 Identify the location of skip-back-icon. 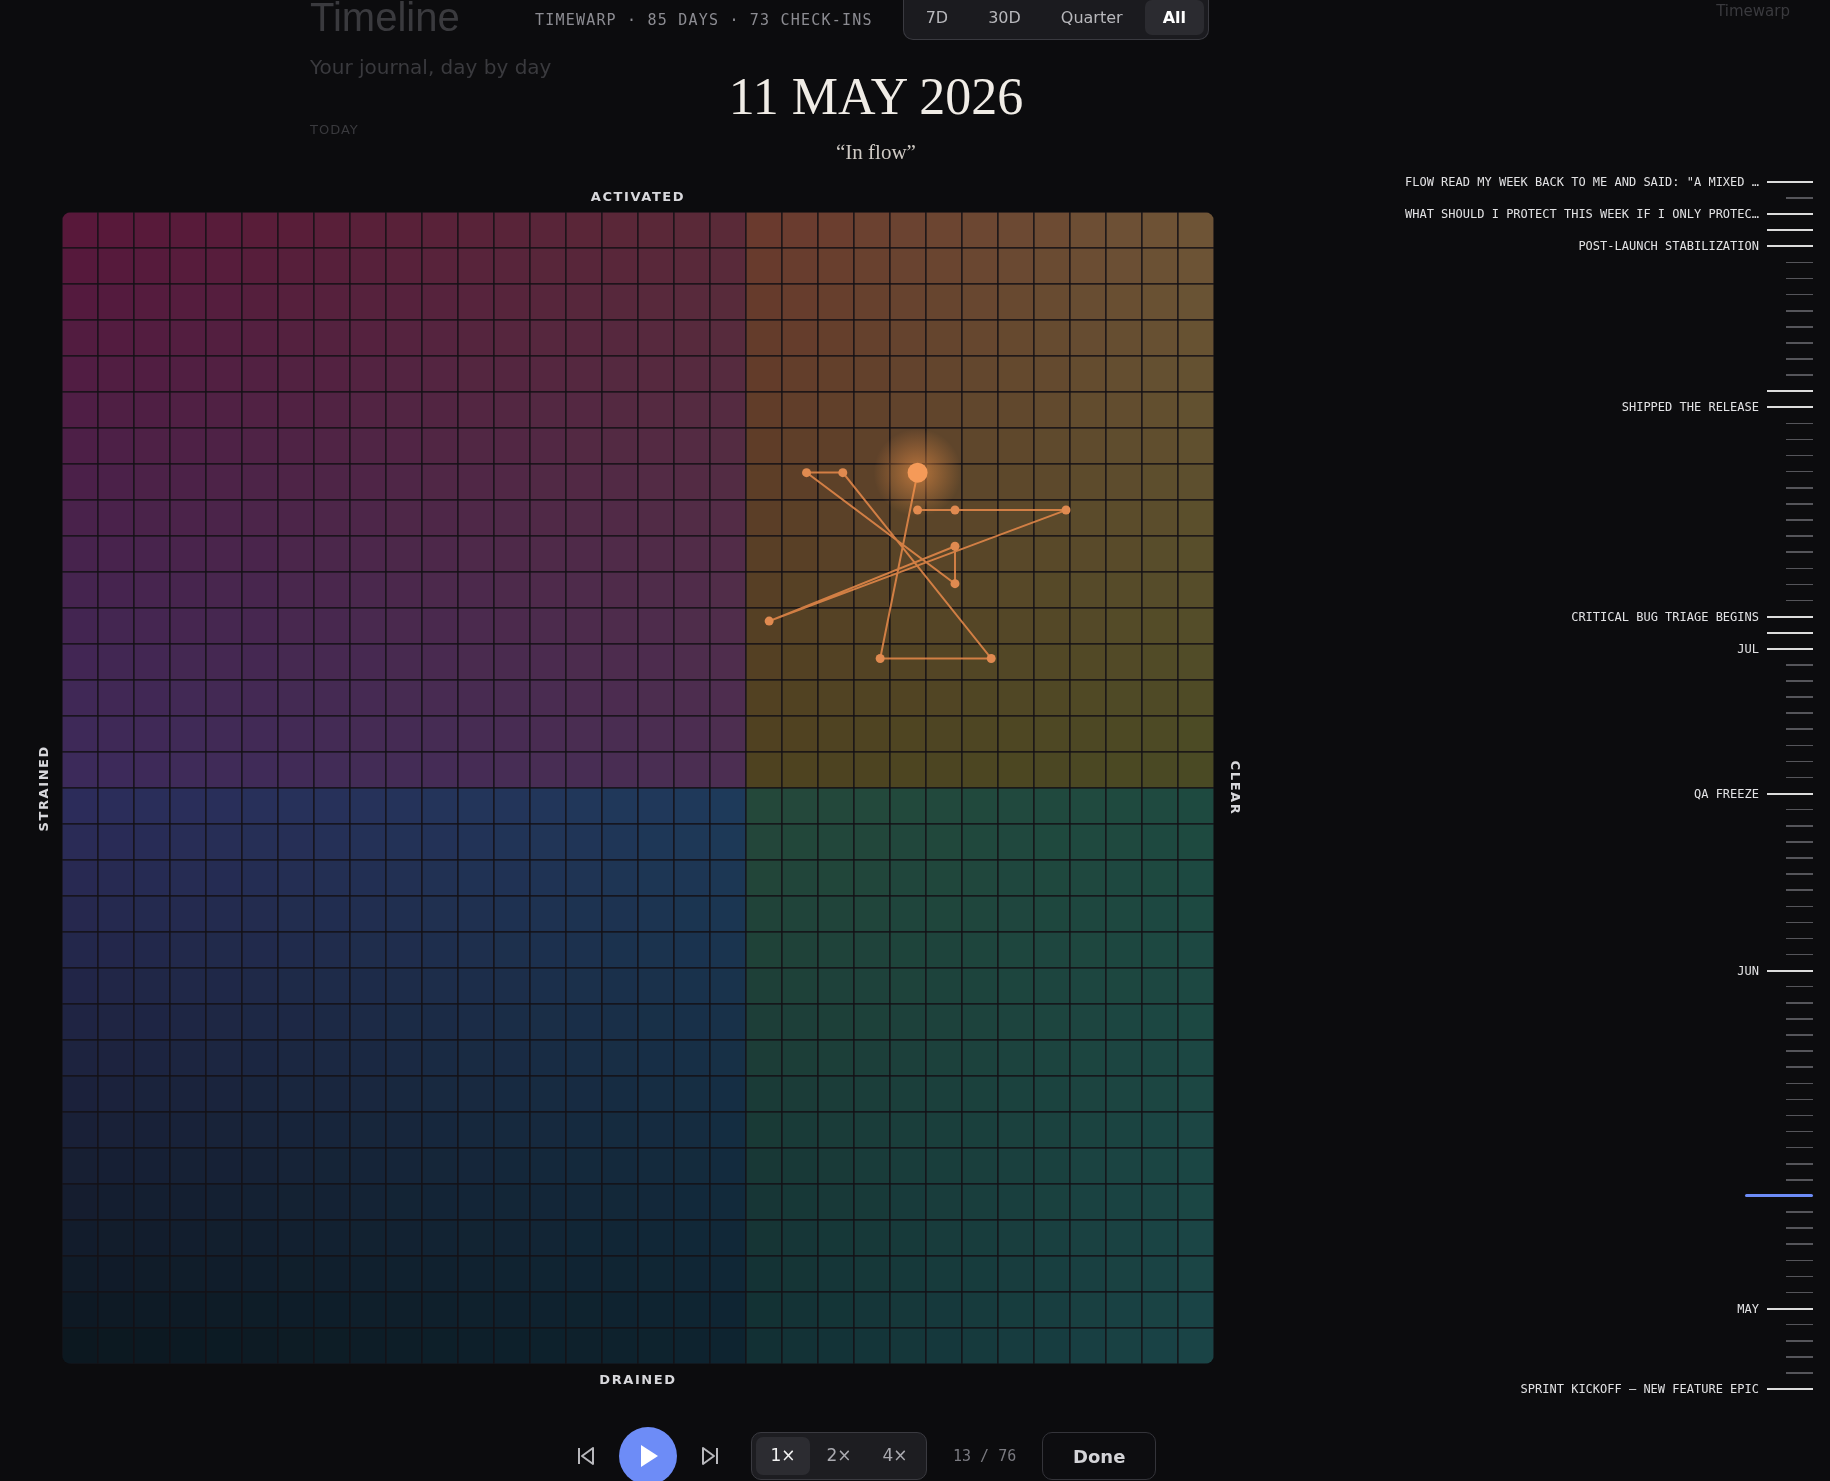
(586, 1456).